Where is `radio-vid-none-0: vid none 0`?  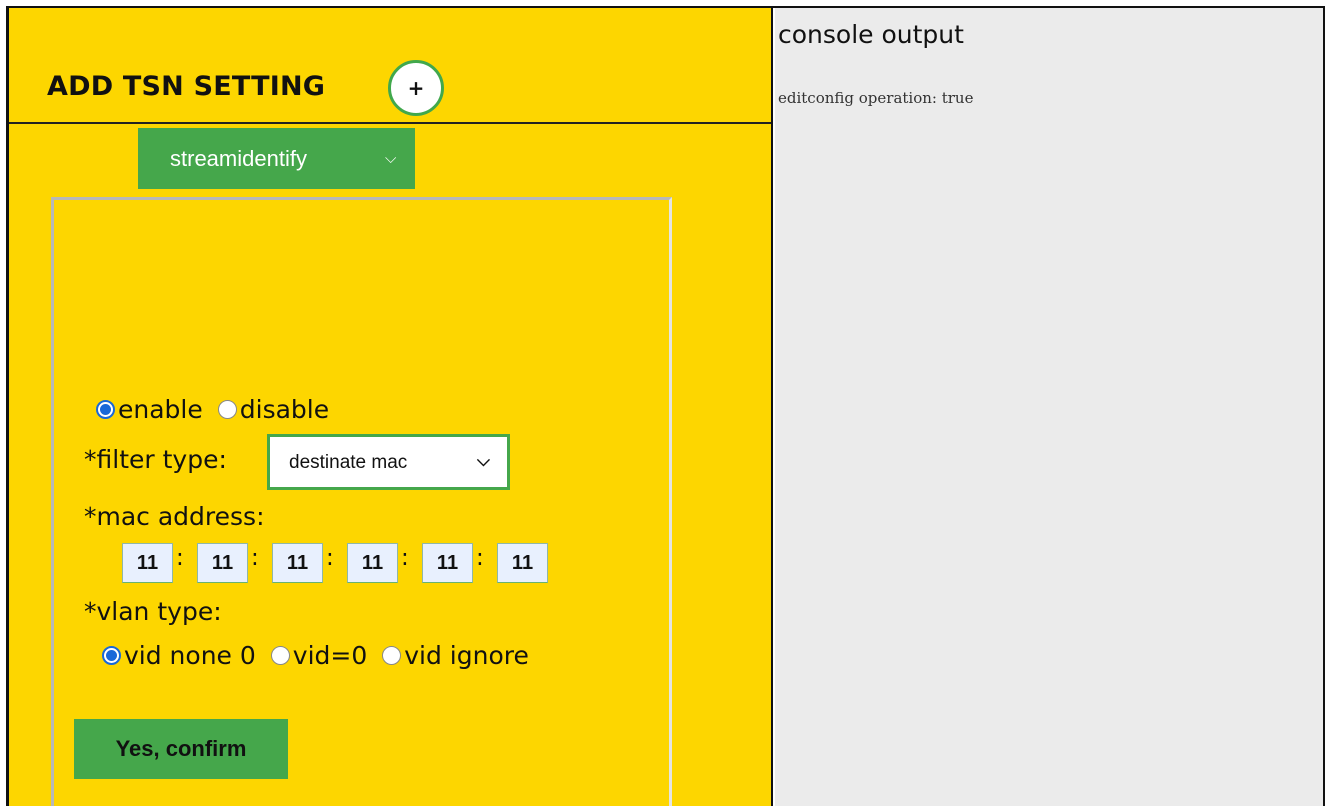 radio-vid-none-0: vid none 0 is located at coordinates (179, 655).